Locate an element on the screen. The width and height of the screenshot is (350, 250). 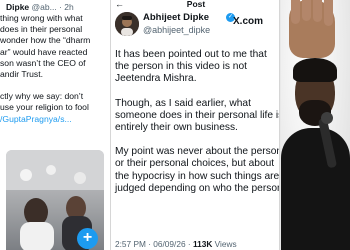
post-header-bar: ← Post is located at coordinates (195, 5).